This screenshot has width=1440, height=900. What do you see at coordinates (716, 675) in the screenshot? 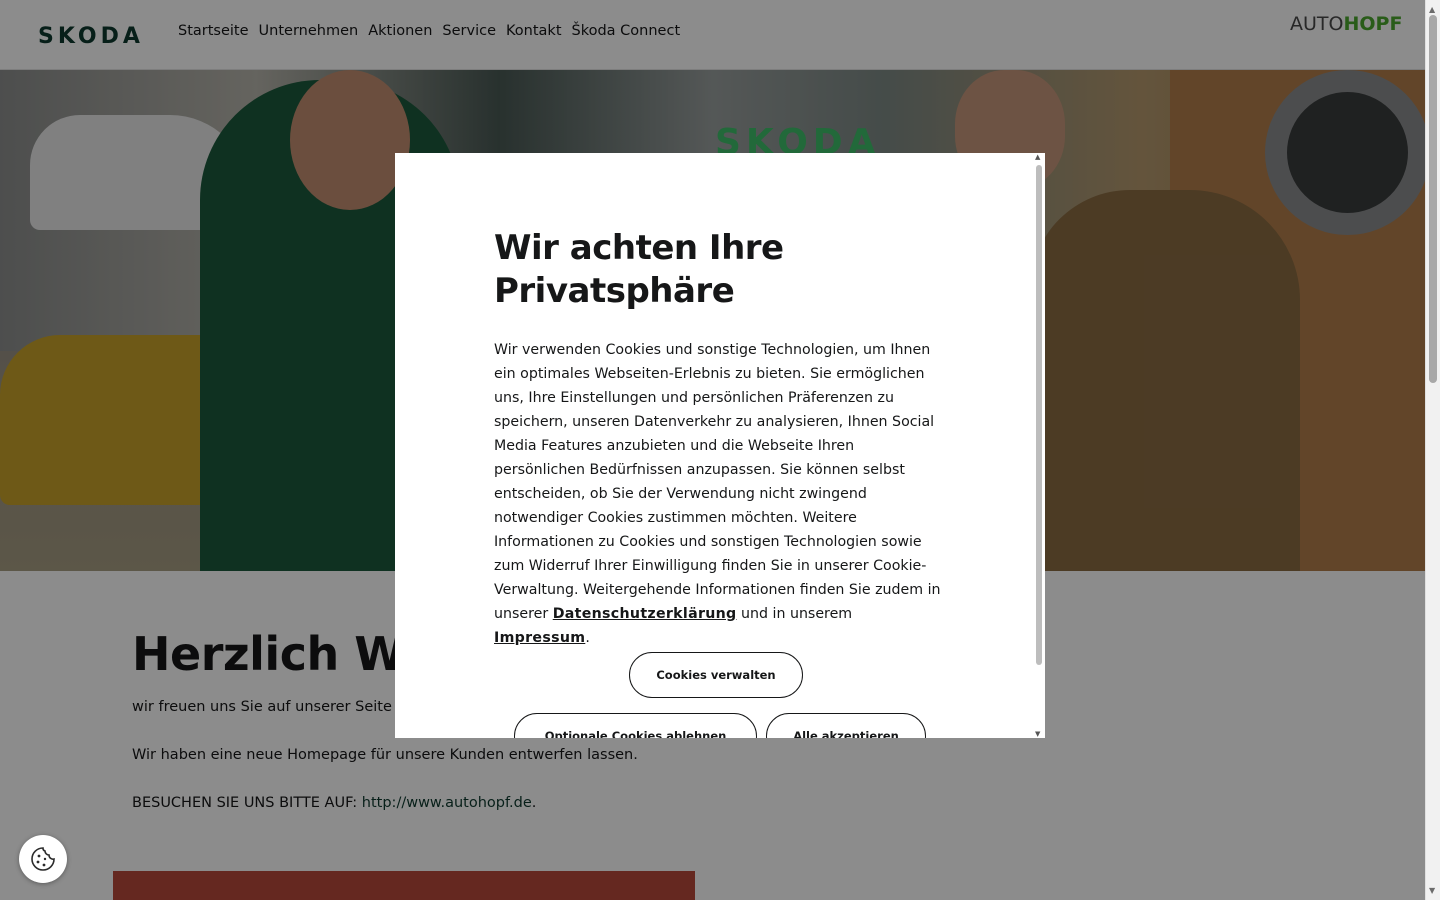
I see `manage-cookies-button: Cookies verwalten` at bounding box center [716, 675].